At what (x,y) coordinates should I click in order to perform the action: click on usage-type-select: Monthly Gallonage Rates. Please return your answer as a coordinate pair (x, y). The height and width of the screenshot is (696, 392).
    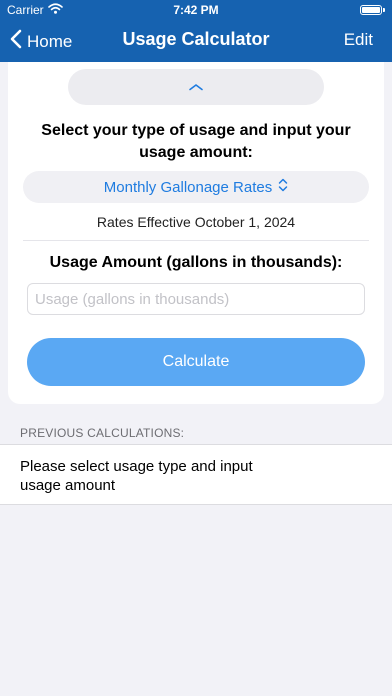
    Looking at the image, I should click on (196, 187).